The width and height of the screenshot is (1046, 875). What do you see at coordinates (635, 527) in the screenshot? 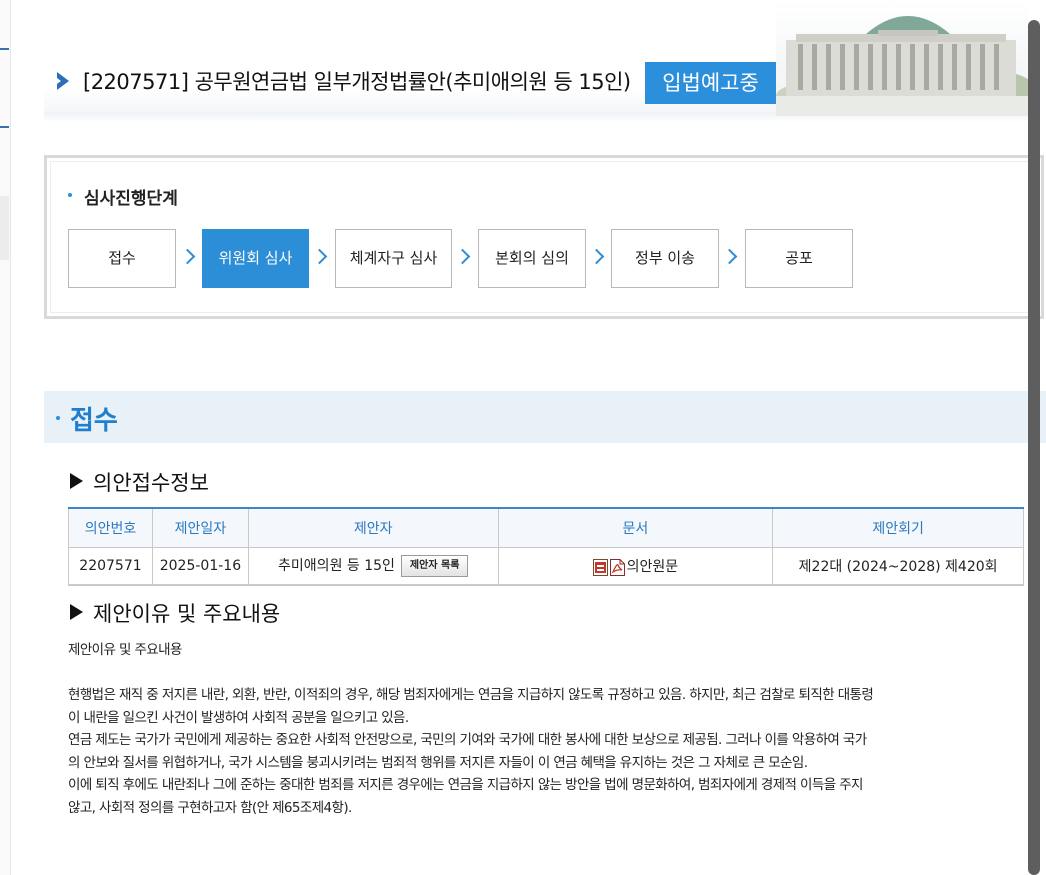
I see `column-header: 문서` at bounding box center [635, 527].